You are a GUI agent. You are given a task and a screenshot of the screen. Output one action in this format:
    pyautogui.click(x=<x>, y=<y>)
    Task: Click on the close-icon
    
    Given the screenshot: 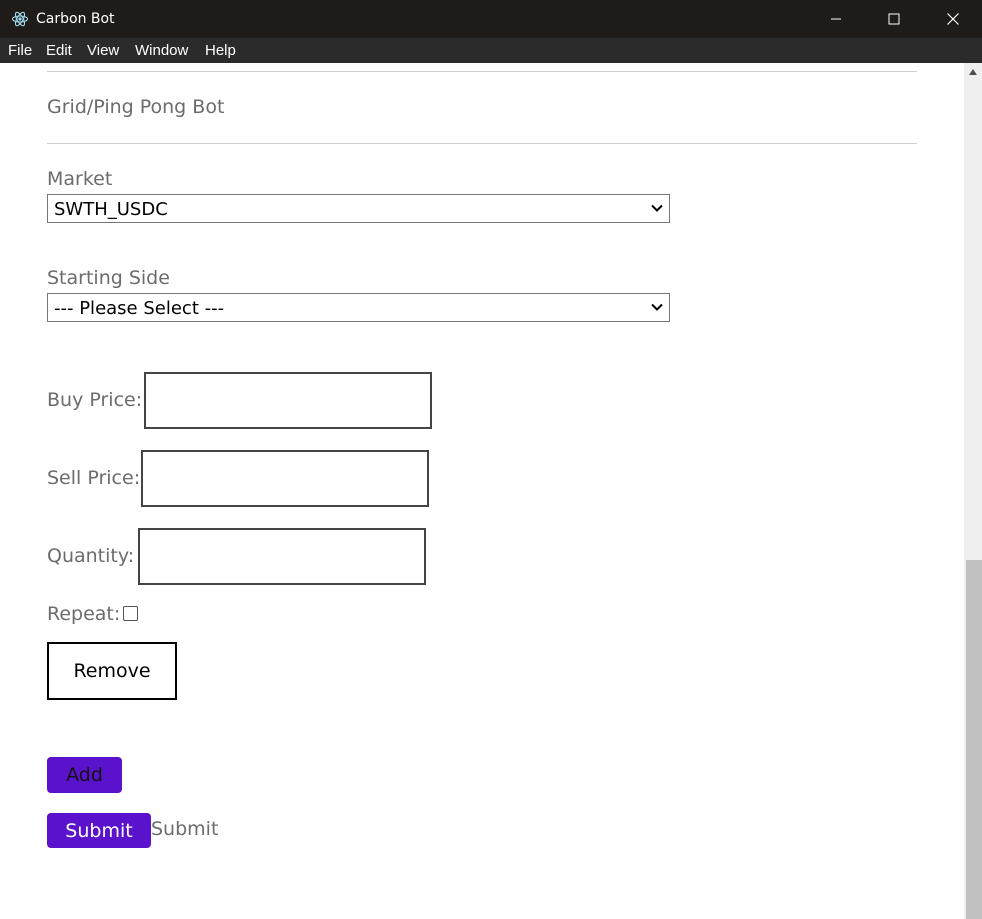 What is the action you would take?
    pyautogui.click(x=953, y=19)
    